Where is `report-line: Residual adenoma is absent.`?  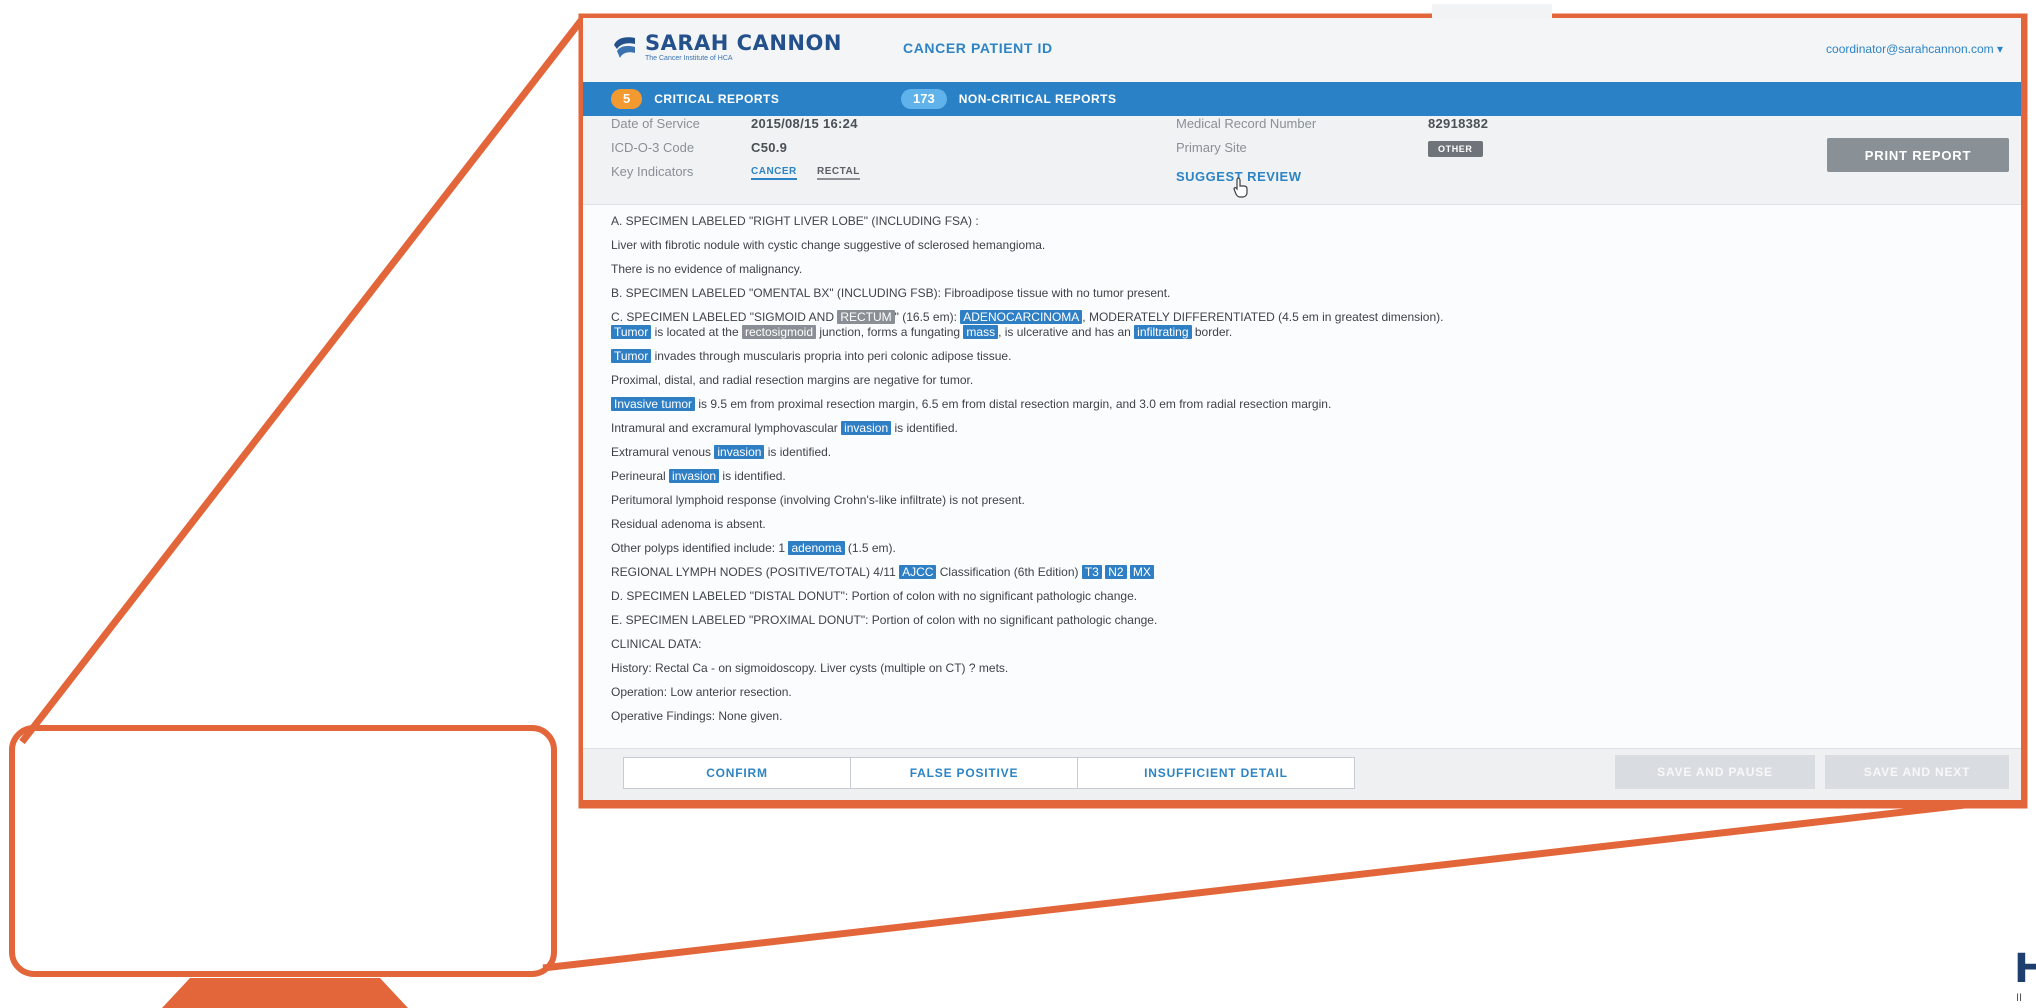
report-line: Residual adenoma is absent. is located at coordinates (688, 524).